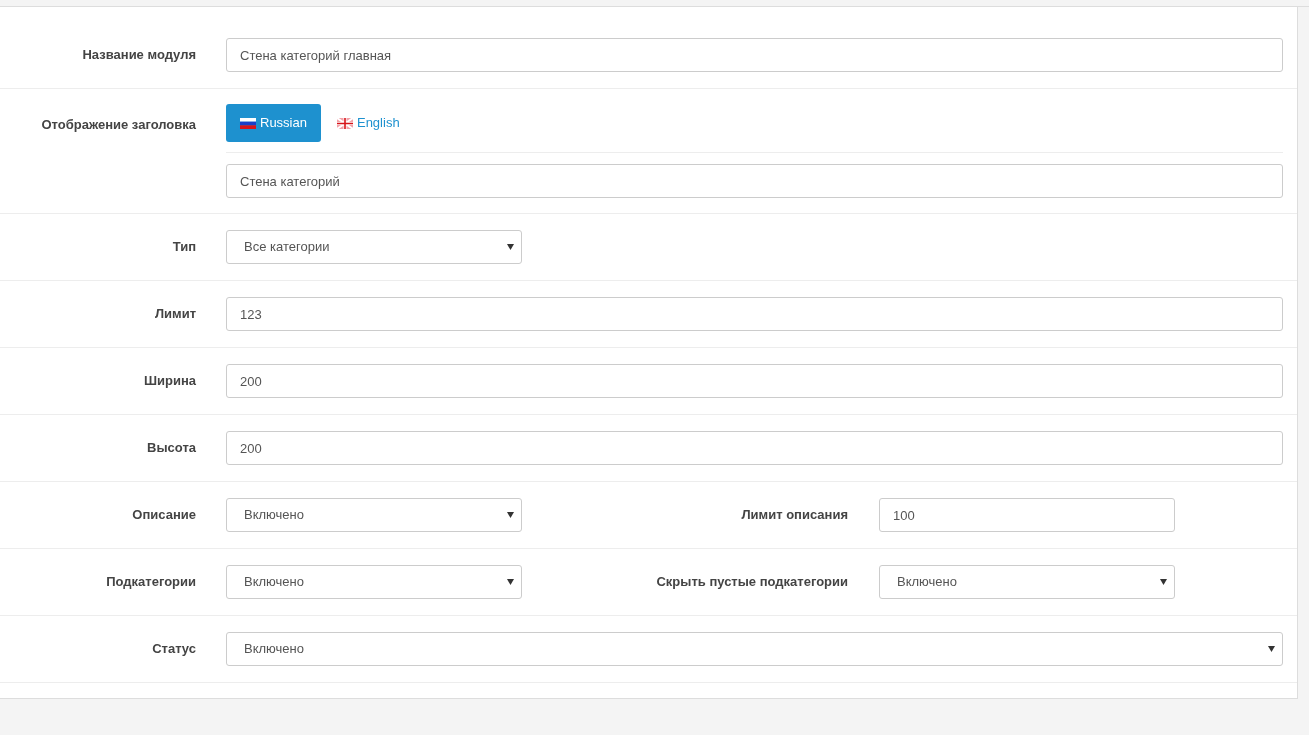 The width and height of the screenshot is (1309, 735). I want to click on field-label: Подкатегории, so click(150, 582).